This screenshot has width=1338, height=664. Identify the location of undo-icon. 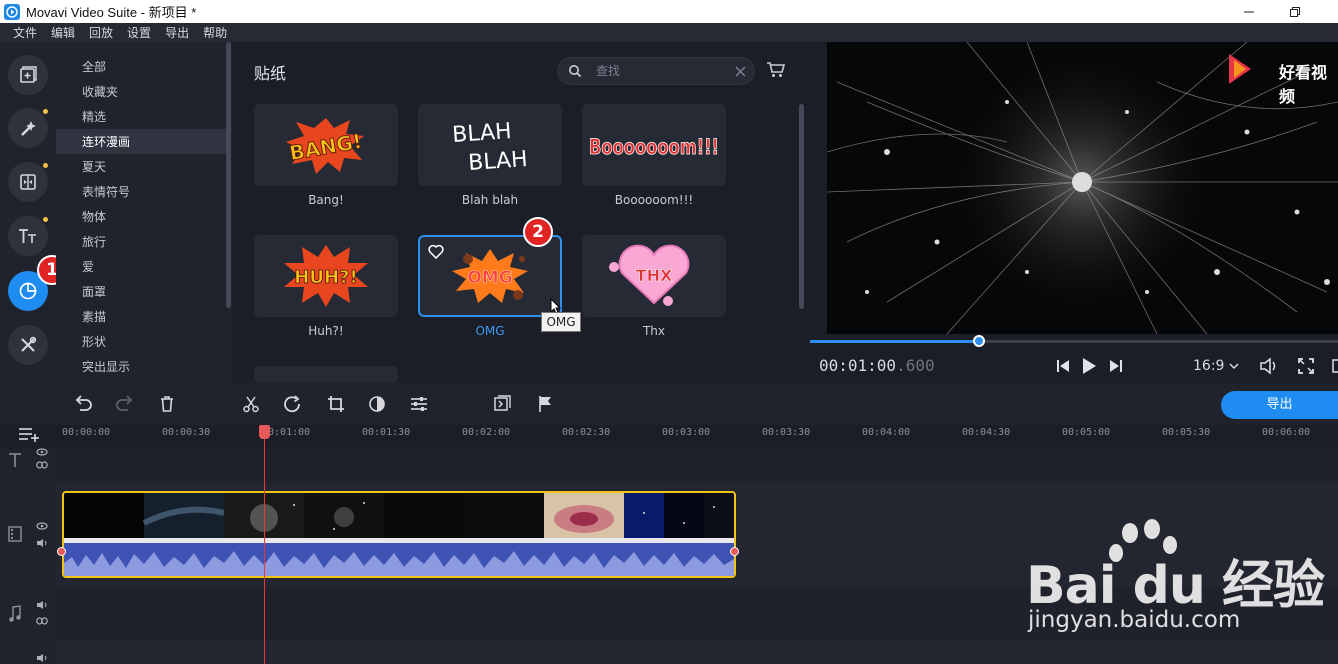
(83, 403).